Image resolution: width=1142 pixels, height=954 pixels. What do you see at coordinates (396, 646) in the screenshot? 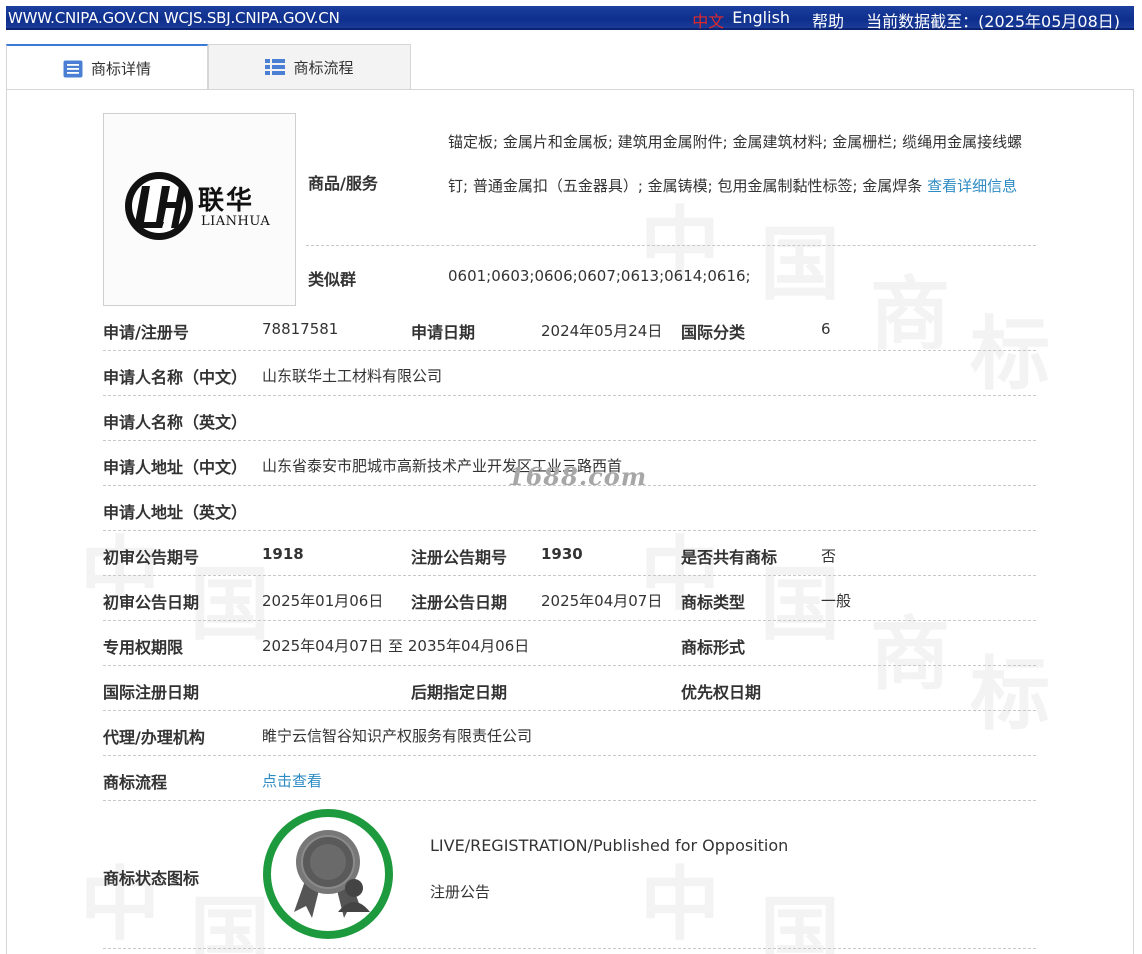
I see `excl-period-value: 2025年04月07日 至 2035年04月06日` at bounding box center [396, 646].